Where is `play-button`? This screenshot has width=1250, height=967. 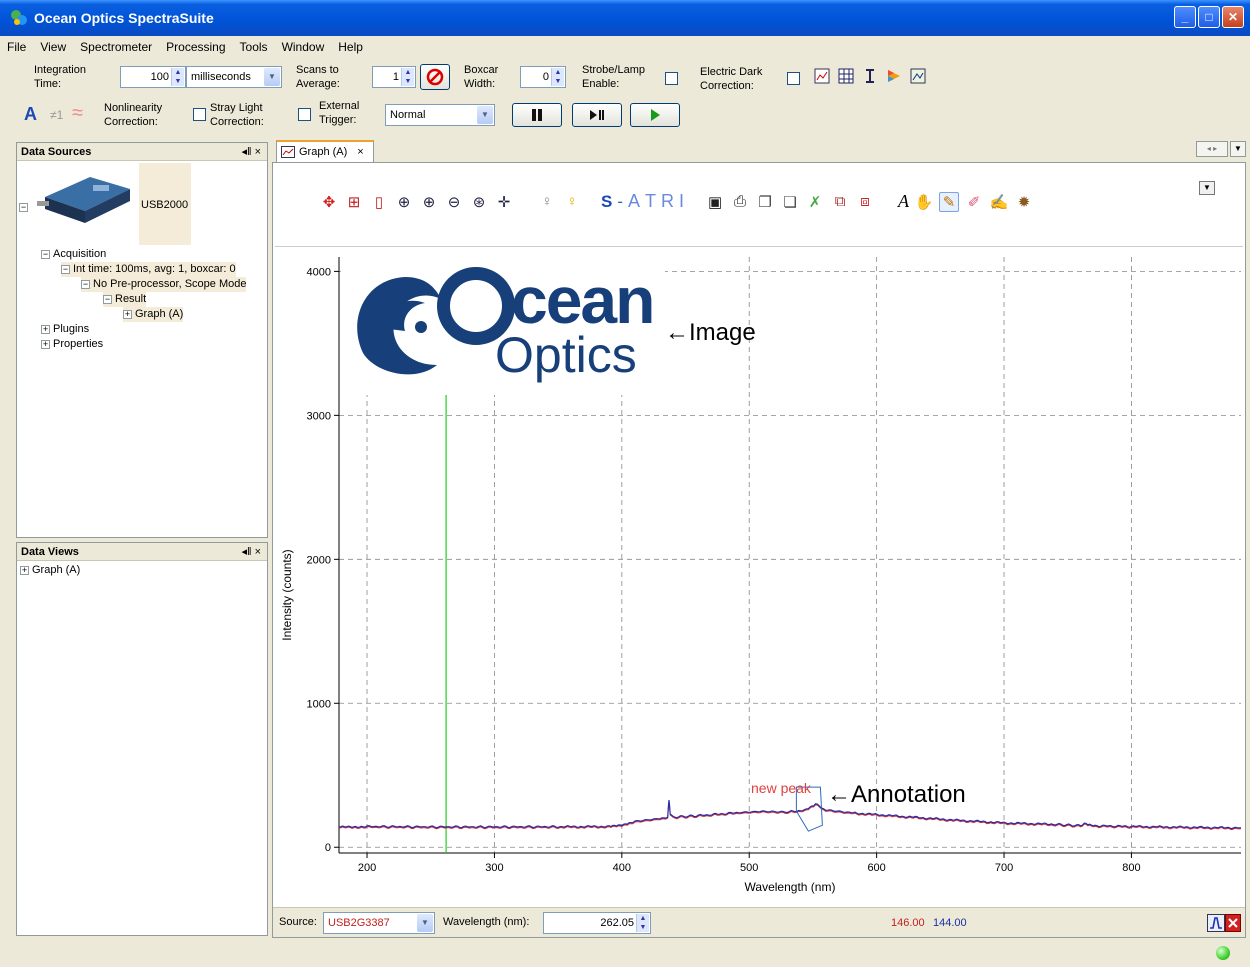 play-button is located at coordinates (655, 115).